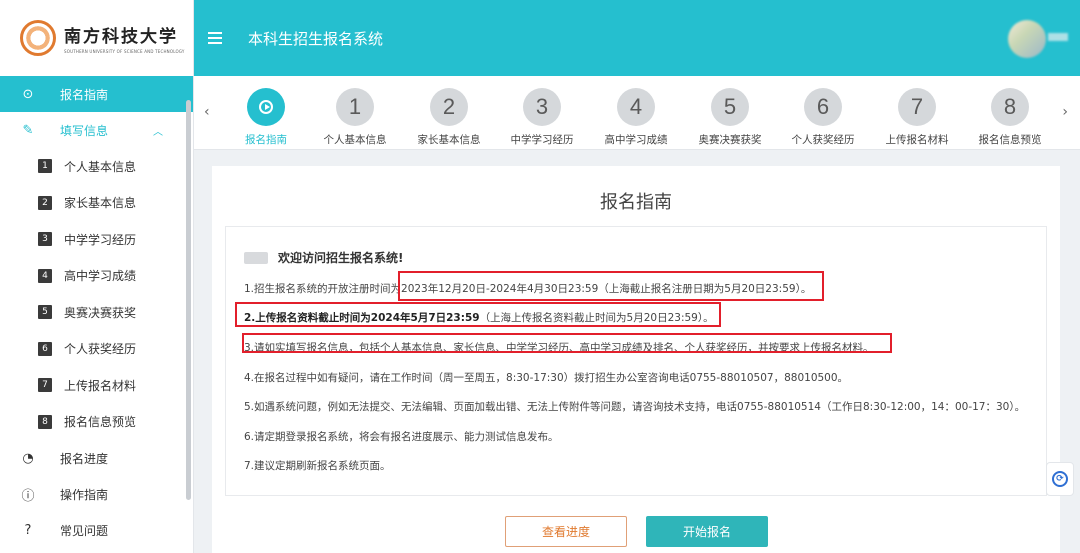 The image size is (1080, 553). I want to click on step-circle: 7, so click(917, 107).